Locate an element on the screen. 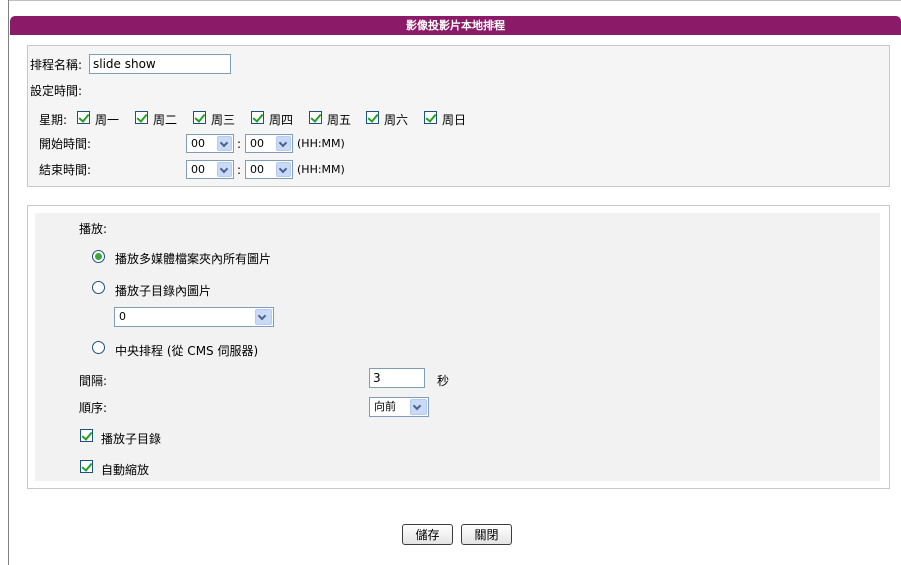 This screenshot has width=901, height=565. order-select-value: 向前 is located at coordinates (385, 406).